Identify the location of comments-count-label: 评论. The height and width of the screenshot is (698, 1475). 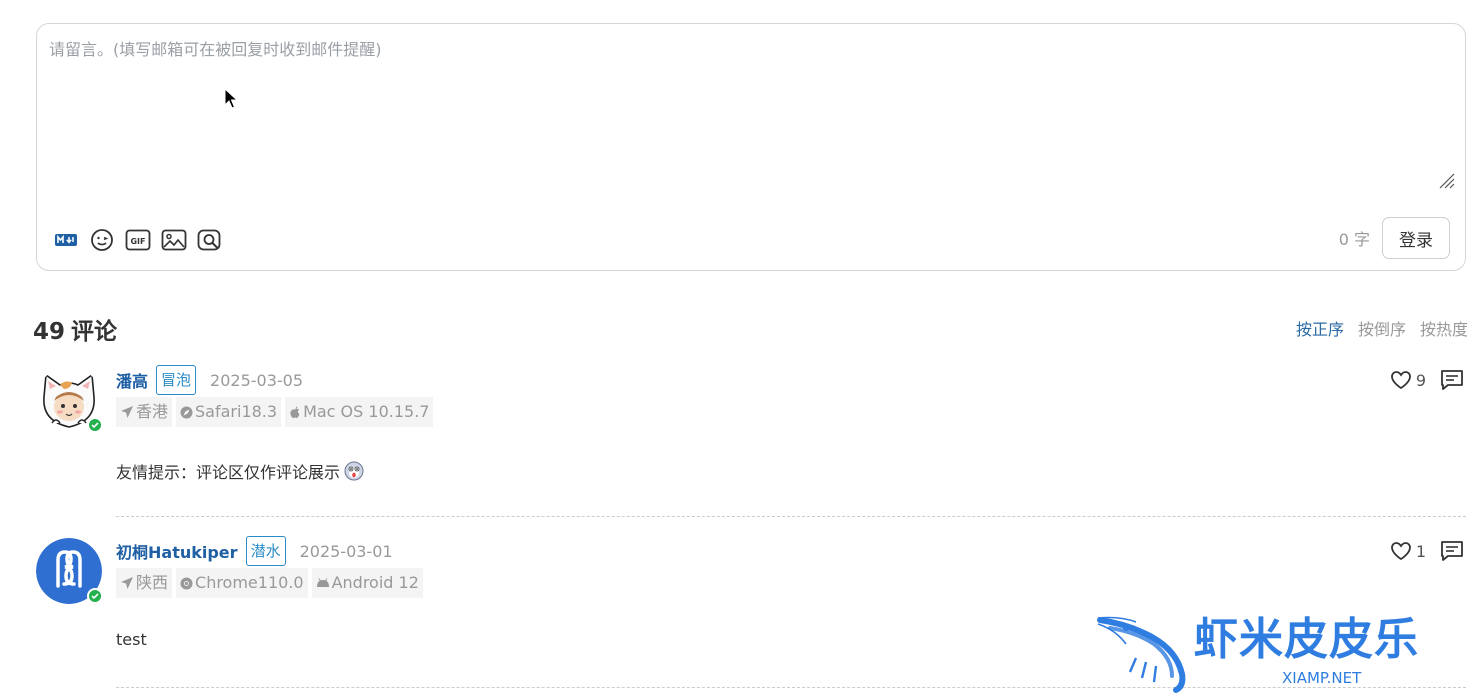
(94, 332).